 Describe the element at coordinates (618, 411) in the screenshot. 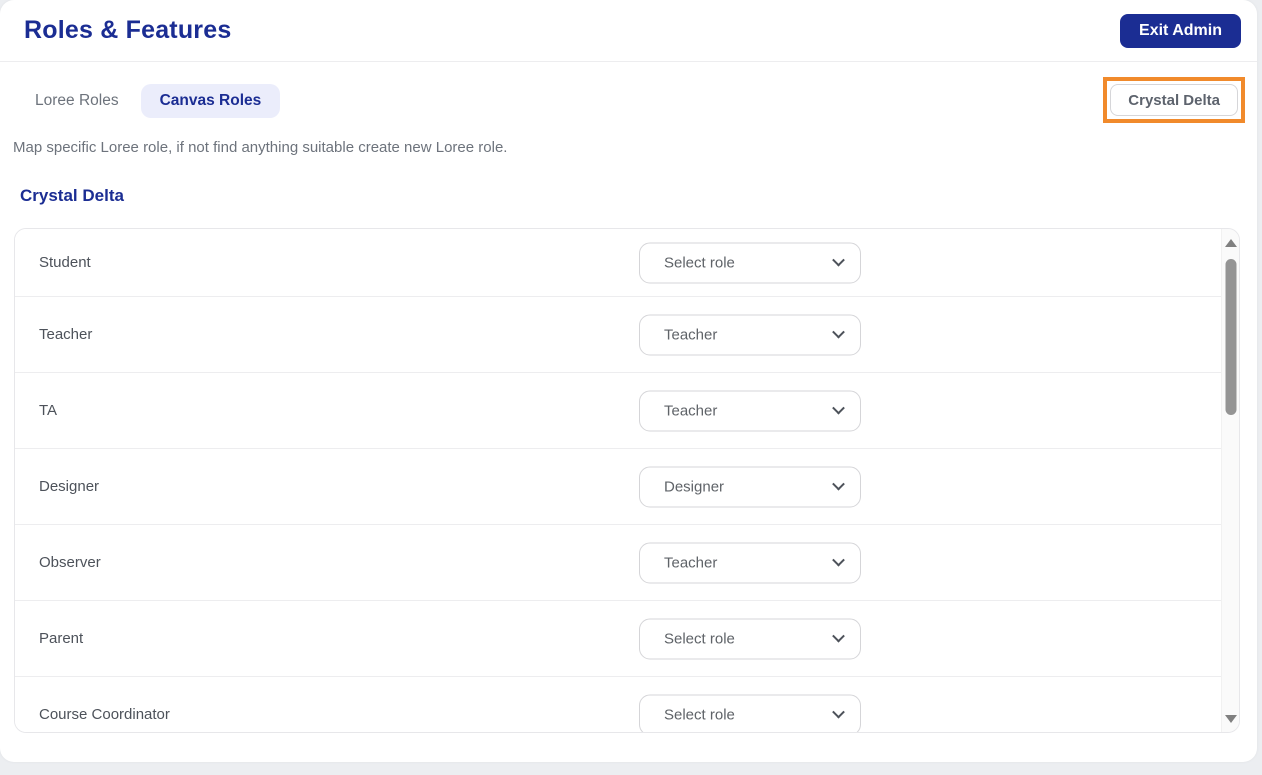

I see `role-mapping-row: TA Teacher` at that location.